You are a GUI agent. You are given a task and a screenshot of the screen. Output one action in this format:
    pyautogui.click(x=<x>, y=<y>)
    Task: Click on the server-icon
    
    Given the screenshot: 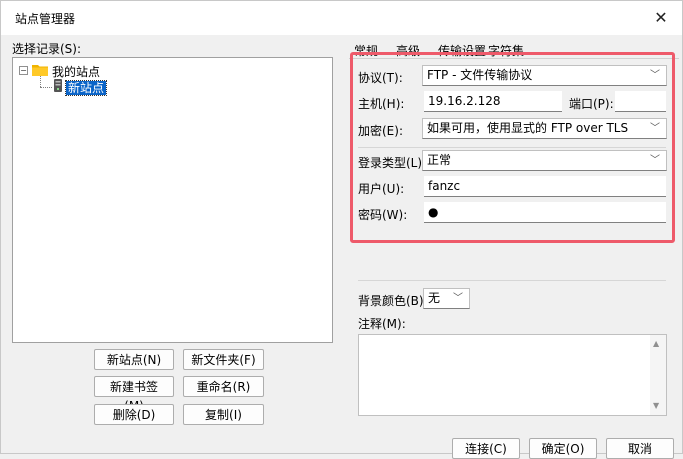 What is the action you would take?
    pyautogui.click(x=58, y=85)
    